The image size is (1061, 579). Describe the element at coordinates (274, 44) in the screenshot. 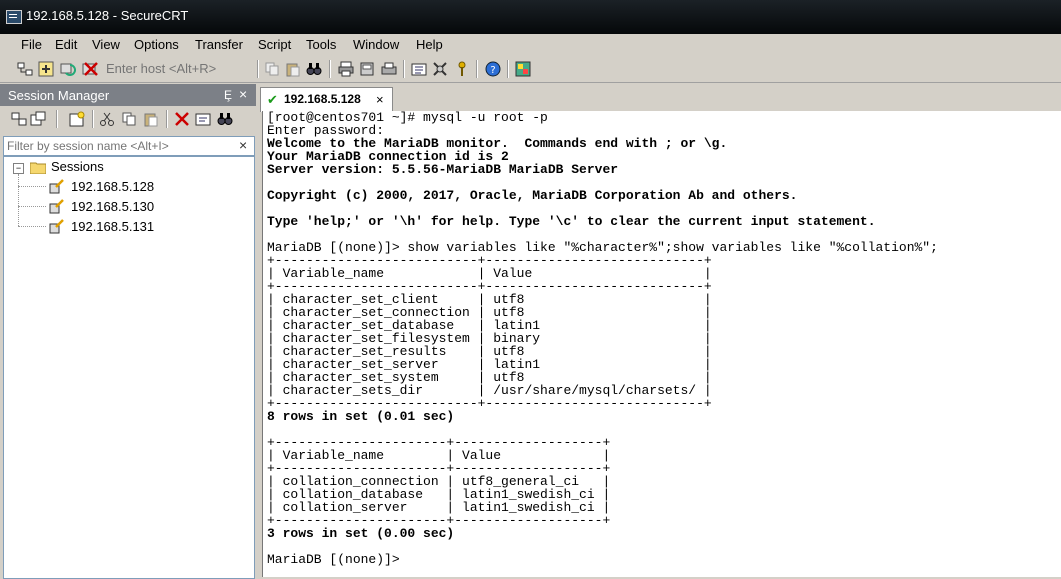

I see `menu-script: Script` at that location.